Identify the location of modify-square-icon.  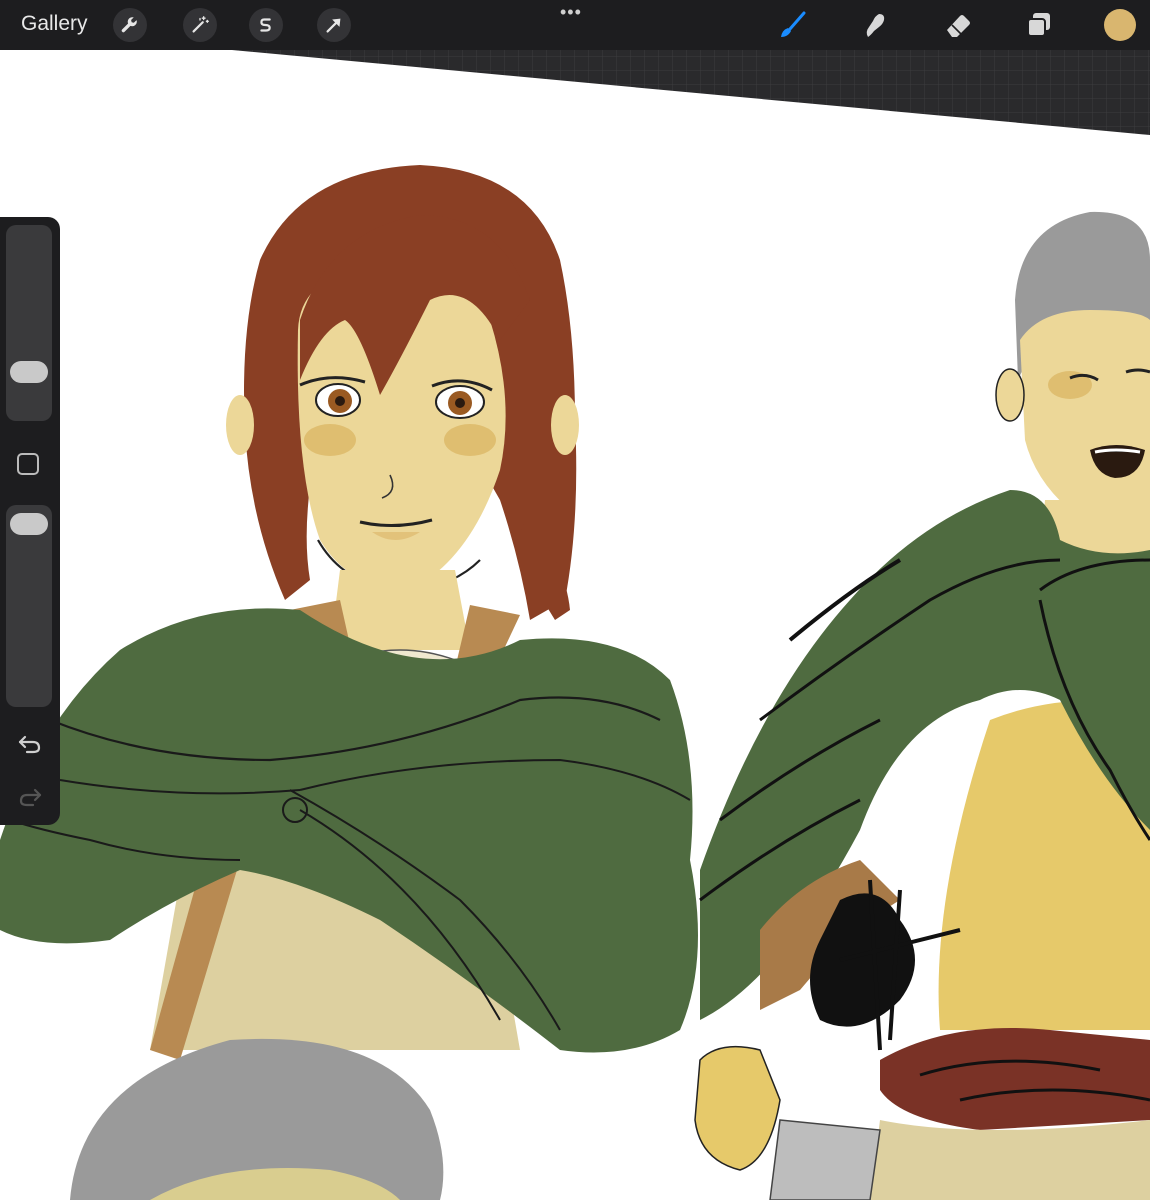
(28, 464).